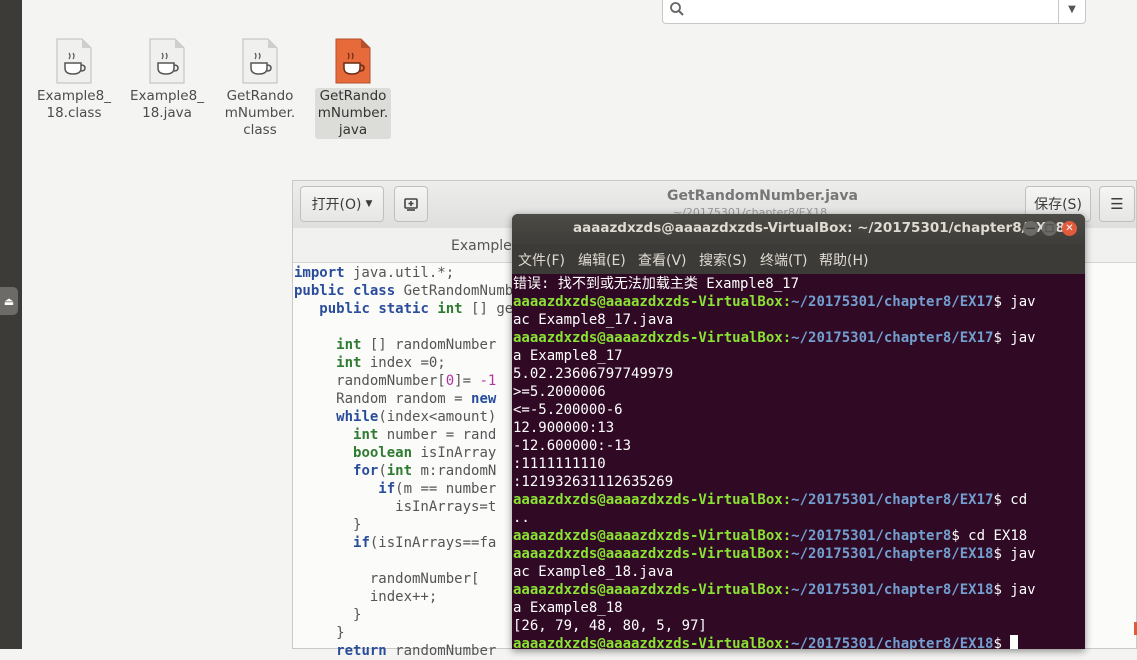 The width and height of the screenshot is (1137, 660). What do you see at coordinates (610, 626) in the screenshot?
I see `terminal-line: [26, 79, 48, 80, 5, 97]` at bounding box center [610, 626].